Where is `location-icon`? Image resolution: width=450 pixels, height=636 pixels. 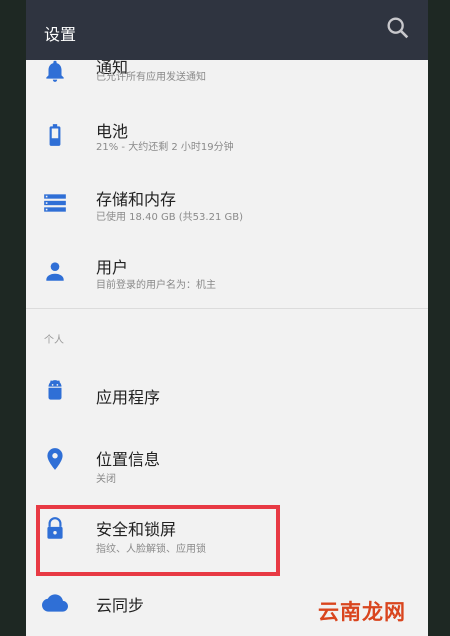
location-icon is located at coordinates (55, 459).